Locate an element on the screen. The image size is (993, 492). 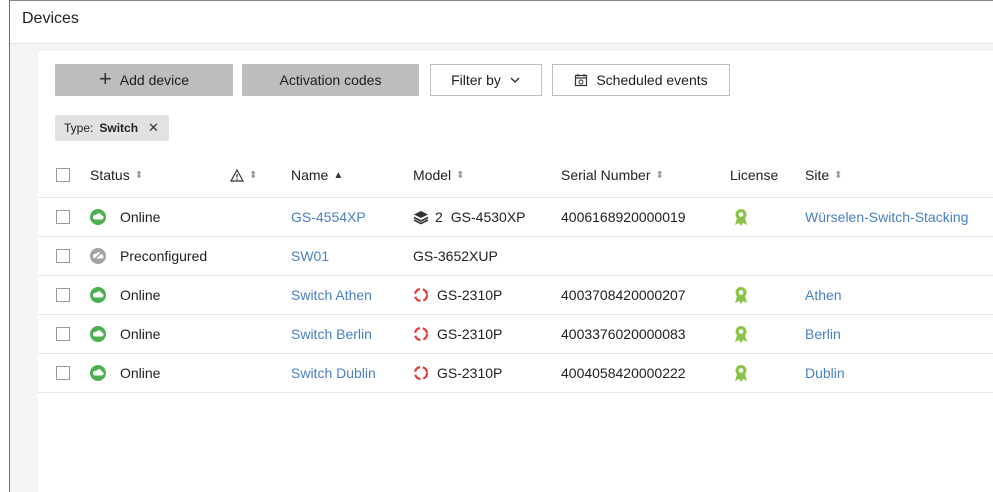
filter-chip-key: Type: is located at coordinates (79, 128).